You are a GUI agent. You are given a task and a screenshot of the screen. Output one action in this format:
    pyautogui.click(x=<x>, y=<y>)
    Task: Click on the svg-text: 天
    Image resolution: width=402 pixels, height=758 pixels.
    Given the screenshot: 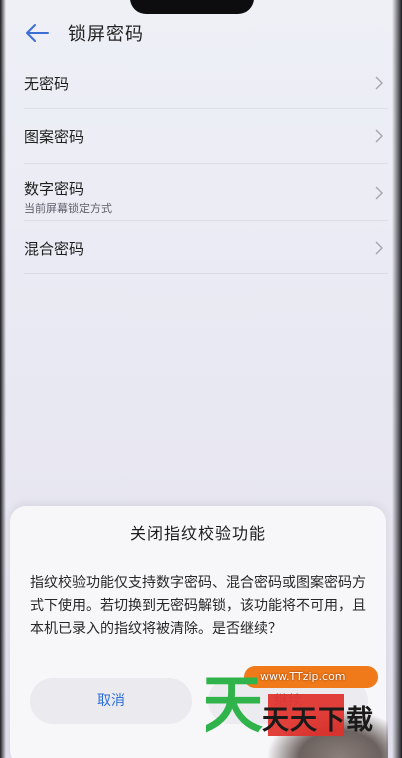 What is the action you would take?
    pyautogui.click(x=234, y=704)
    